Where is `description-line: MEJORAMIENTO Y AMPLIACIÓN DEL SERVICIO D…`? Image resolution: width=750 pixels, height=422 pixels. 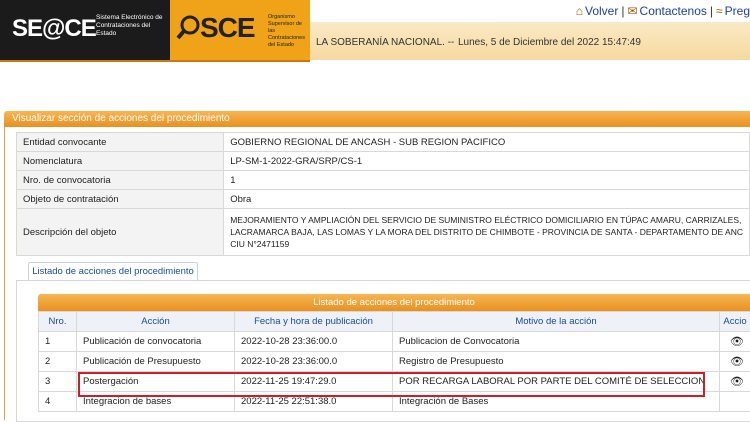
description-line: MEJORAMIENTO Y AMPLIACIÓN DEL SERVICIO D… is located at coordinates (486, 220).